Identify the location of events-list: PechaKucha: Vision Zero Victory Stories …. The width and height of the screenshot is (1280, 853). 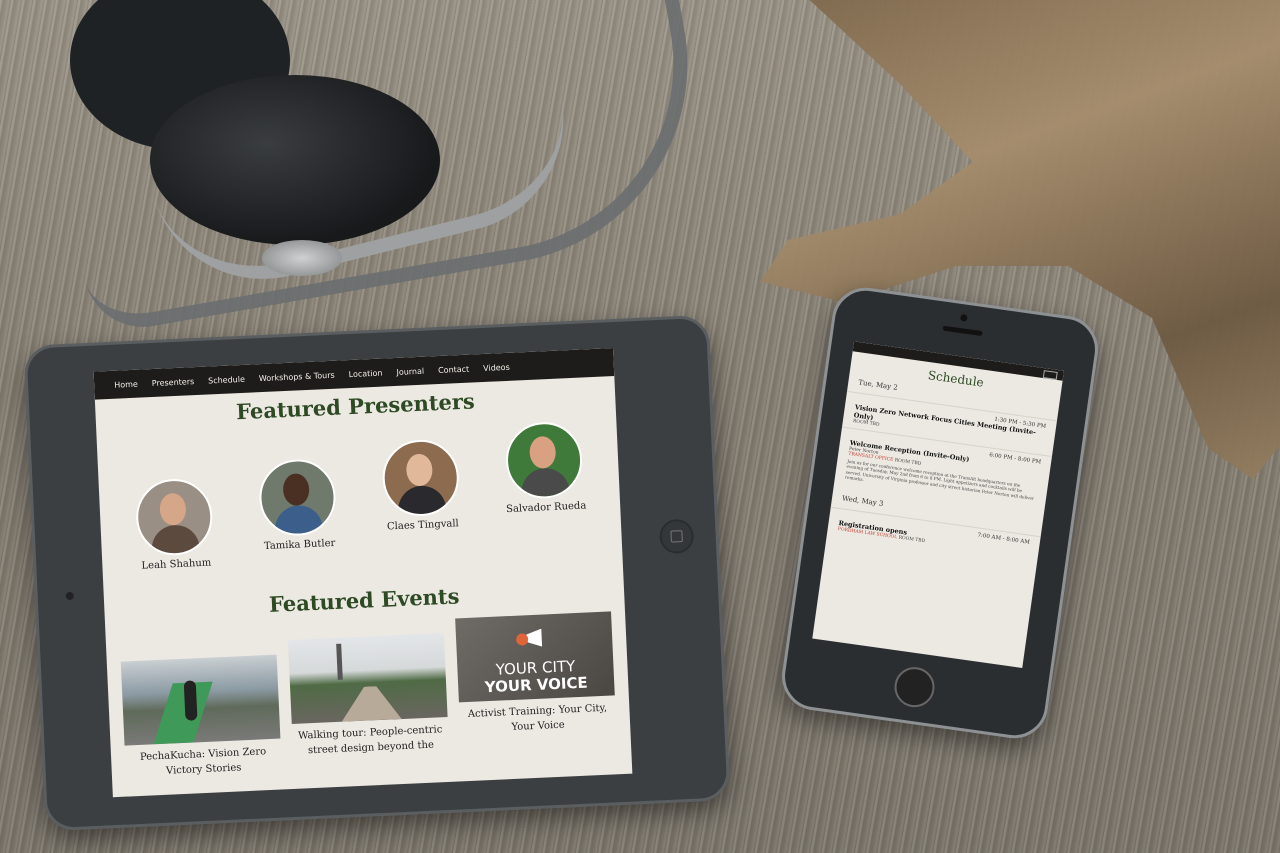
(369, 696).